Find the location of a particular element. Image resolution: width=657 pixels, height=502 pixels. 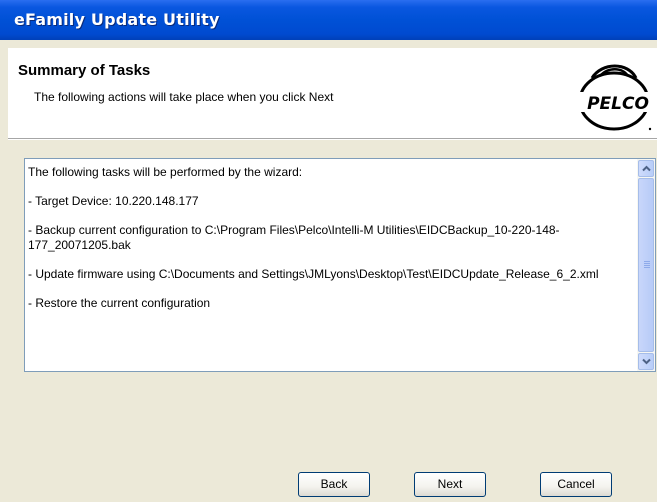

scroll-up-button is located at coordinates (646, 168).